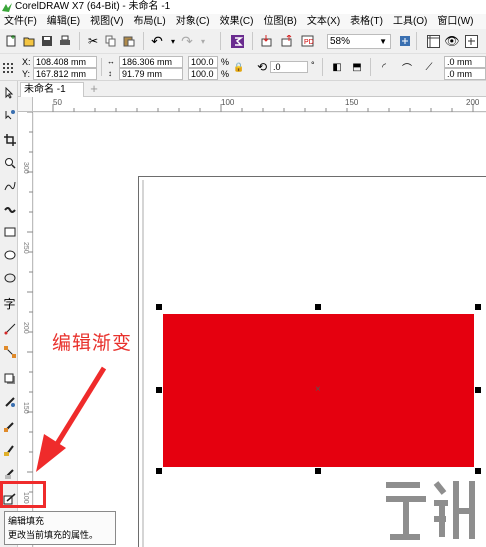 The image size is (486, 547). I want to click on menu-window: 窗口(W), so click(455, 21).